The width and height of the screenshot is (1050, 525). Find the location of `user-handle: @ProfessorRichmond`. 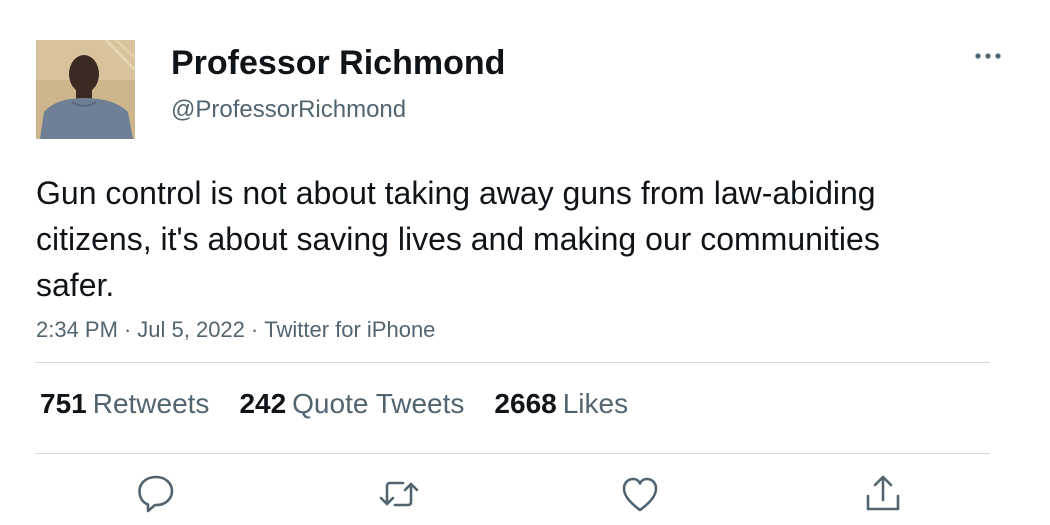

user-handle: @ProfessorRichmond is located at coordinates (288, 110).